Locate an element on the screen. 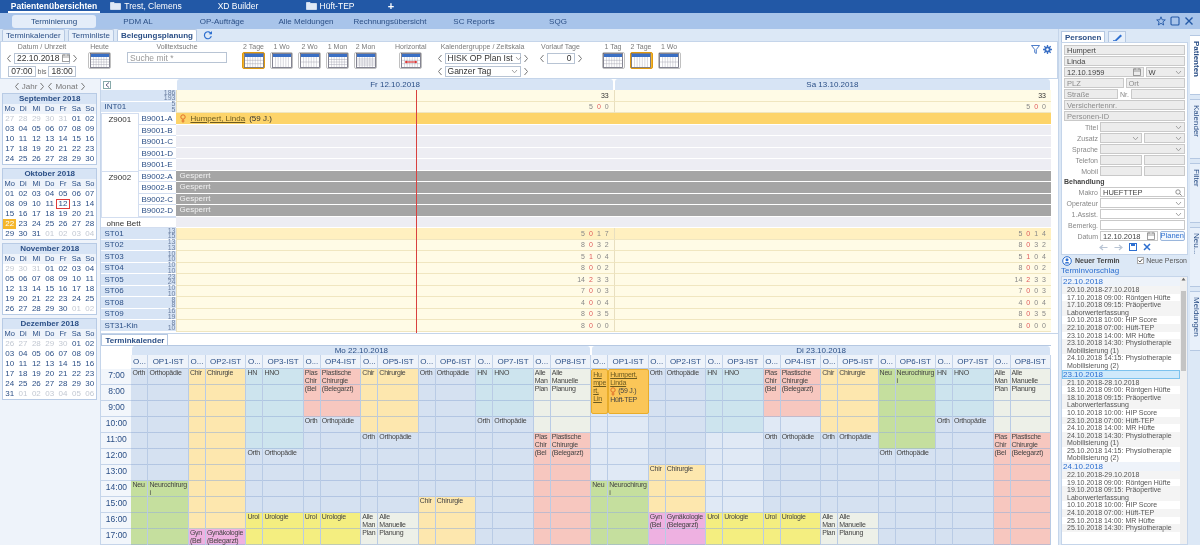  nav-tab: SQG is located at coordinates (558, 21).